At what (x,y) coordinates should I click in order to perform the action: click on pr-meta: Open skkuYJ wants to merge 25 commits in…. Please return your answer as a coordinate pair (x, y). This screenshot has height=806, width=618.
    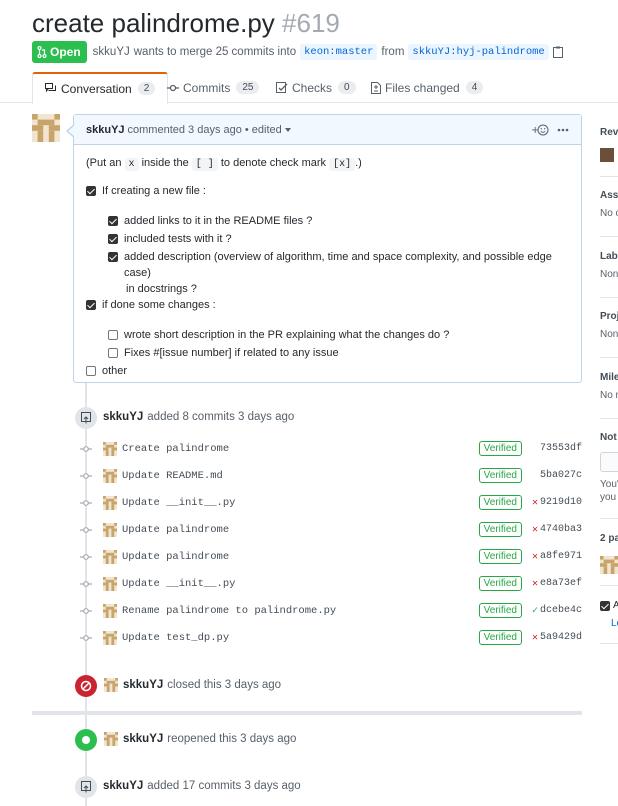
    Looking at the image, I should click on (297, 52).